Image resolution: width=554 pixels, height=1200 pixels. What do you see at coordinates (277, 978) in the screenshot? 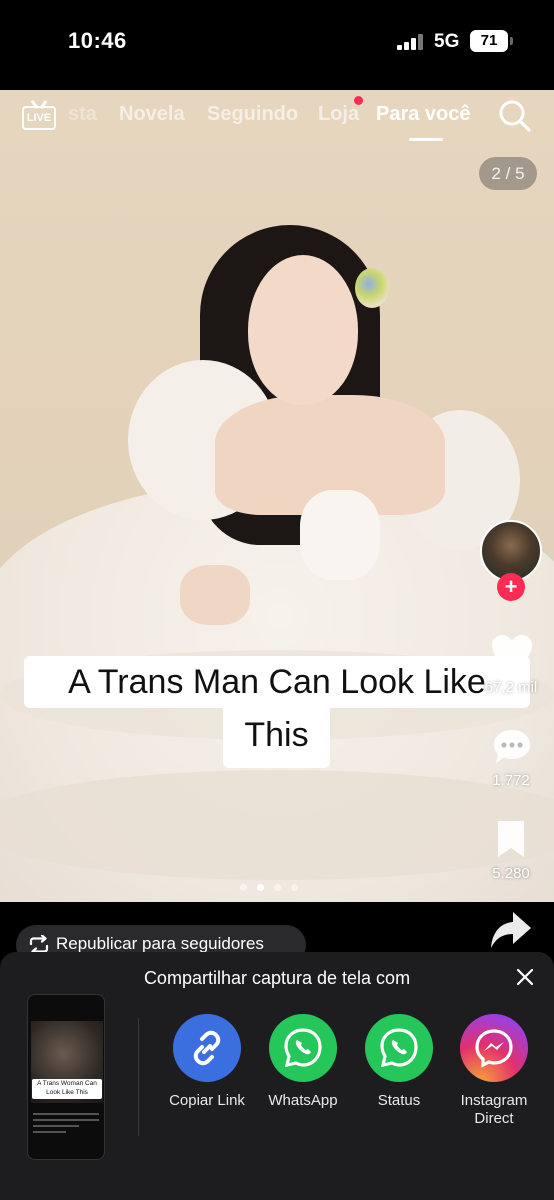
I see `share-sheet-title: Compartilhar captura de tela com` at bounding box center [277, 978].